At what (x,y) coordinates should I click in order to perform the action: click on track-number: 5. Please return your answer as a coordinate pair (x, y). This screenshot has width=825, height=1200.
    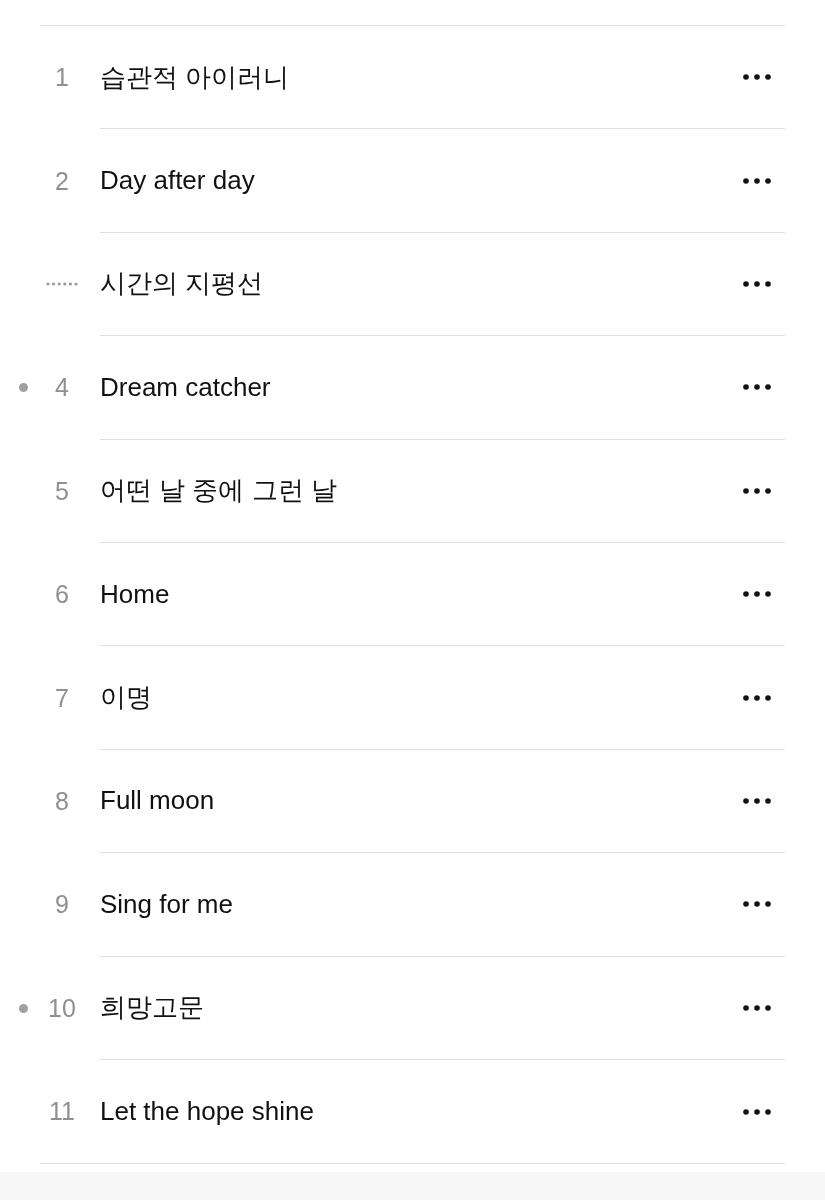
    Looking at the image, I should click on (62, 491).